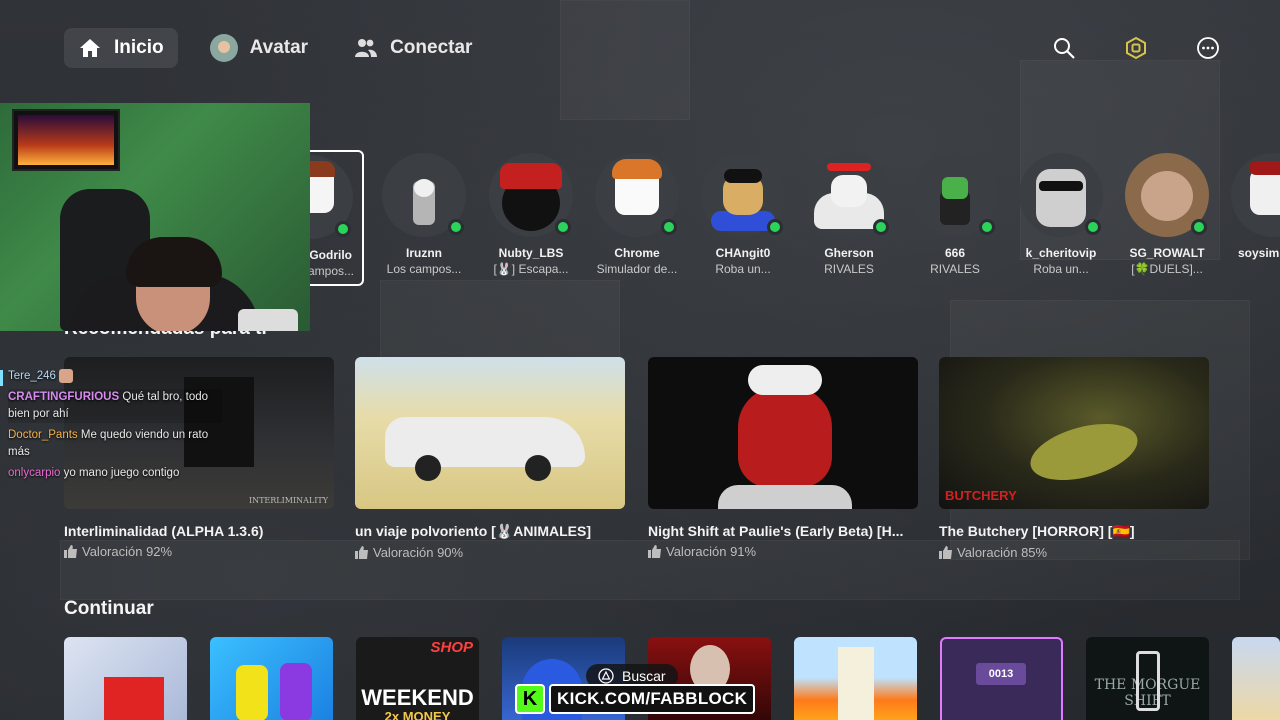 The width and height of the screenshot is (1280, 720). I want to click on game-rating: Valoración 92%, so click(199, 551).